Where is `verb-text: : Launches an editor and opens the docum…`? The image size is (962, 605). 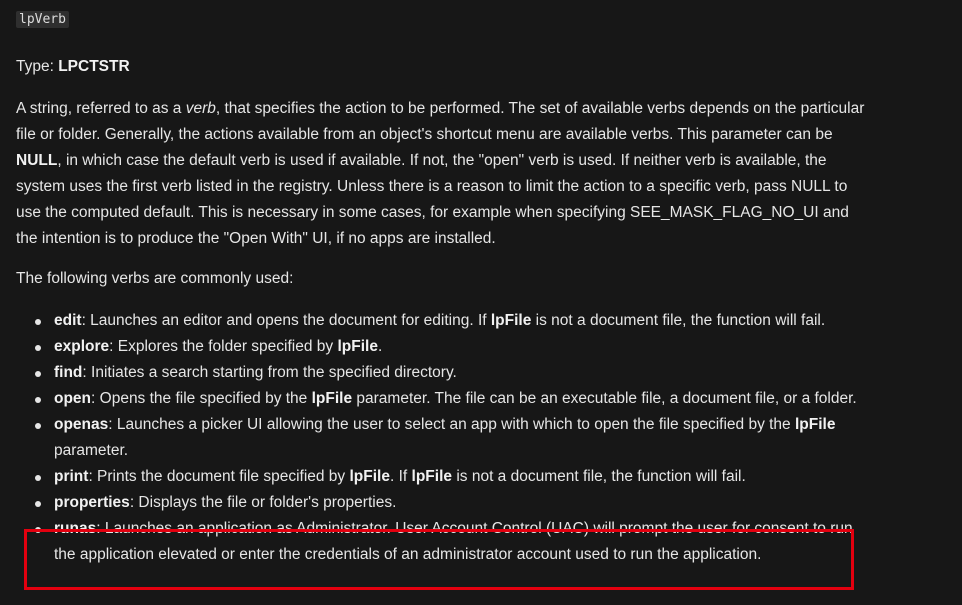 verb-text: : Launches an editor and opens the docum… is located at coordinates (286, 320).